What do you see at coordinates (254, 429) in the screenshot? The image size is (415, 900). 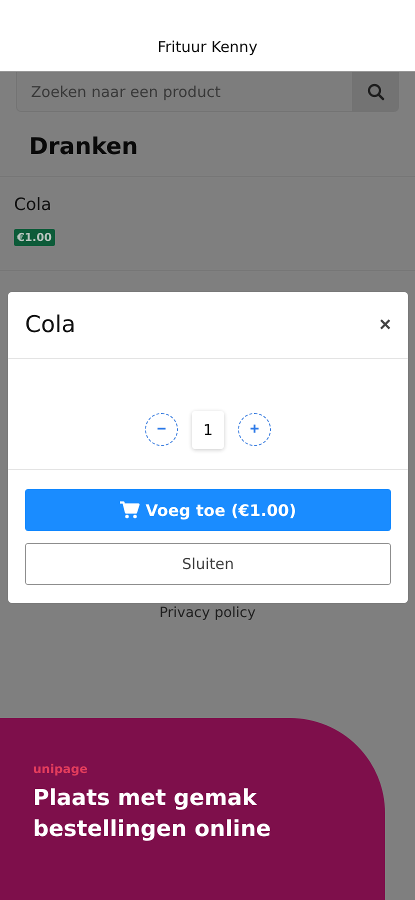 I see `increase-button: +` at bounding box center [254, 429].